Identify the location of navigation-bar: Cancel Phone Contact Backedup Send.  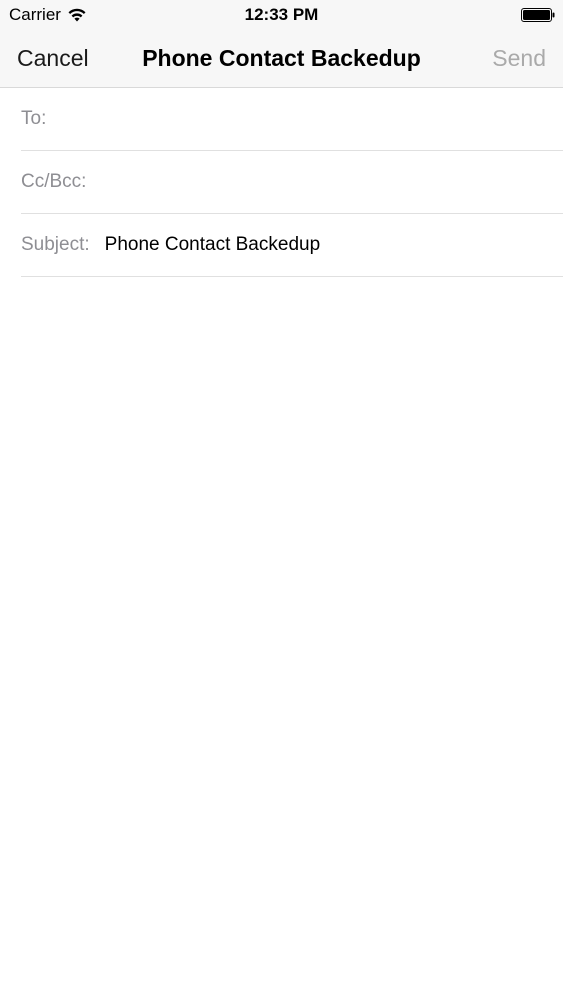
(281, 59).